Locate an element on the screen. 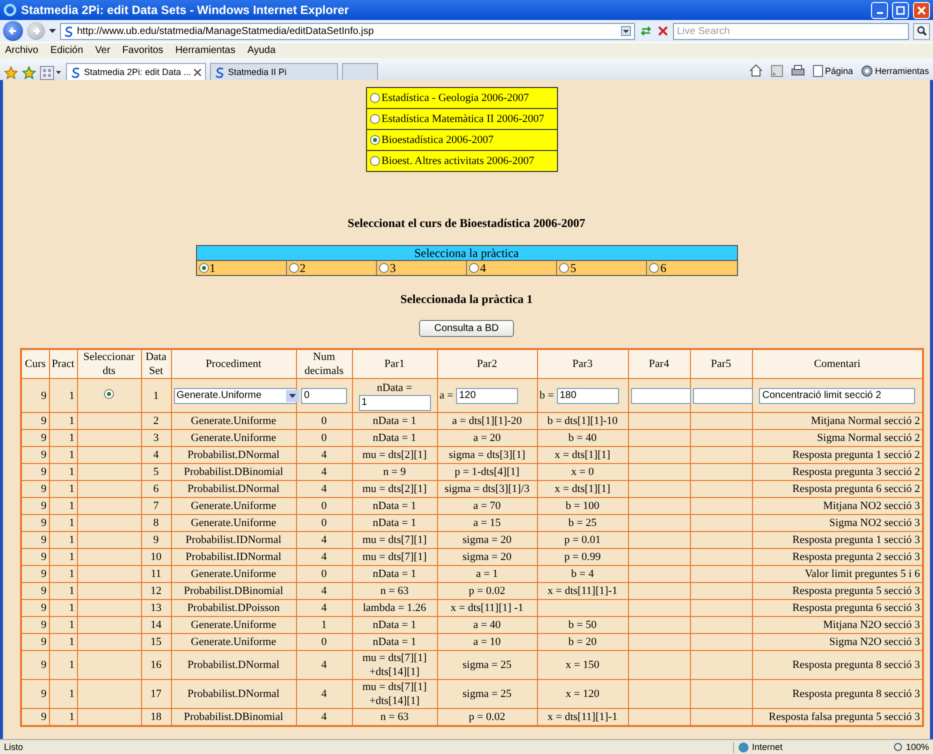 Image resolution: width=933 pixels, height=754 pixels. table-cell: b = 40 is located at coordinates (582, 438).